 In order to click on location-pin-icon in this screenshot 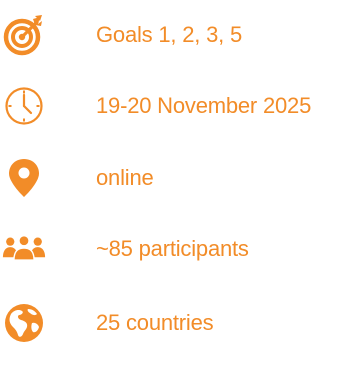, I will do `click(24, 178)`.